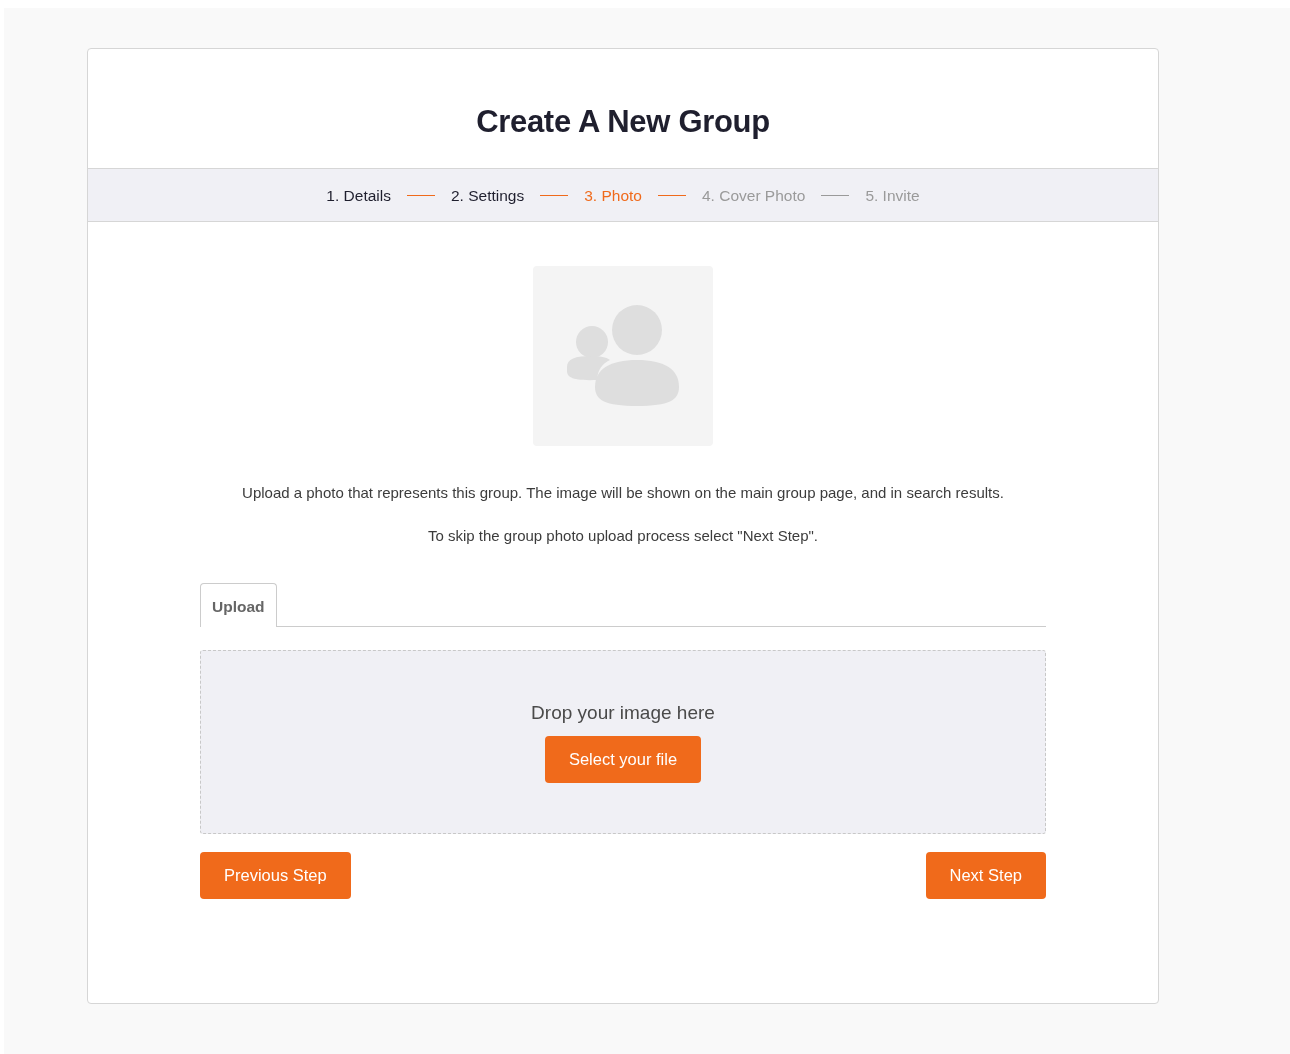  Describe the element at coordinates (623, 122) in the screenshot. I see `page-title: Create A New Group` at that location.